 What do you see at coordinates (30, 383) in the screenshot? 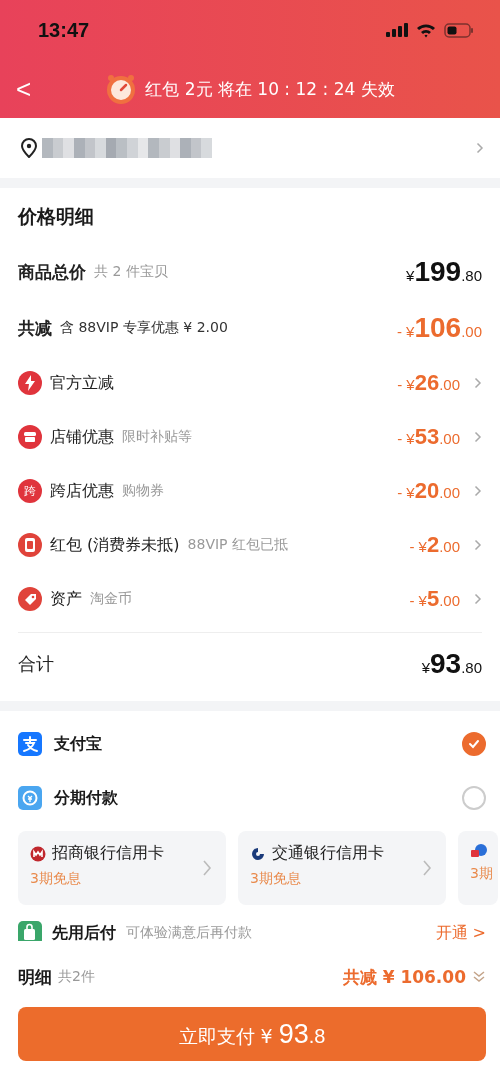
I see `lightning-icon` at bounding box center [30, 383].